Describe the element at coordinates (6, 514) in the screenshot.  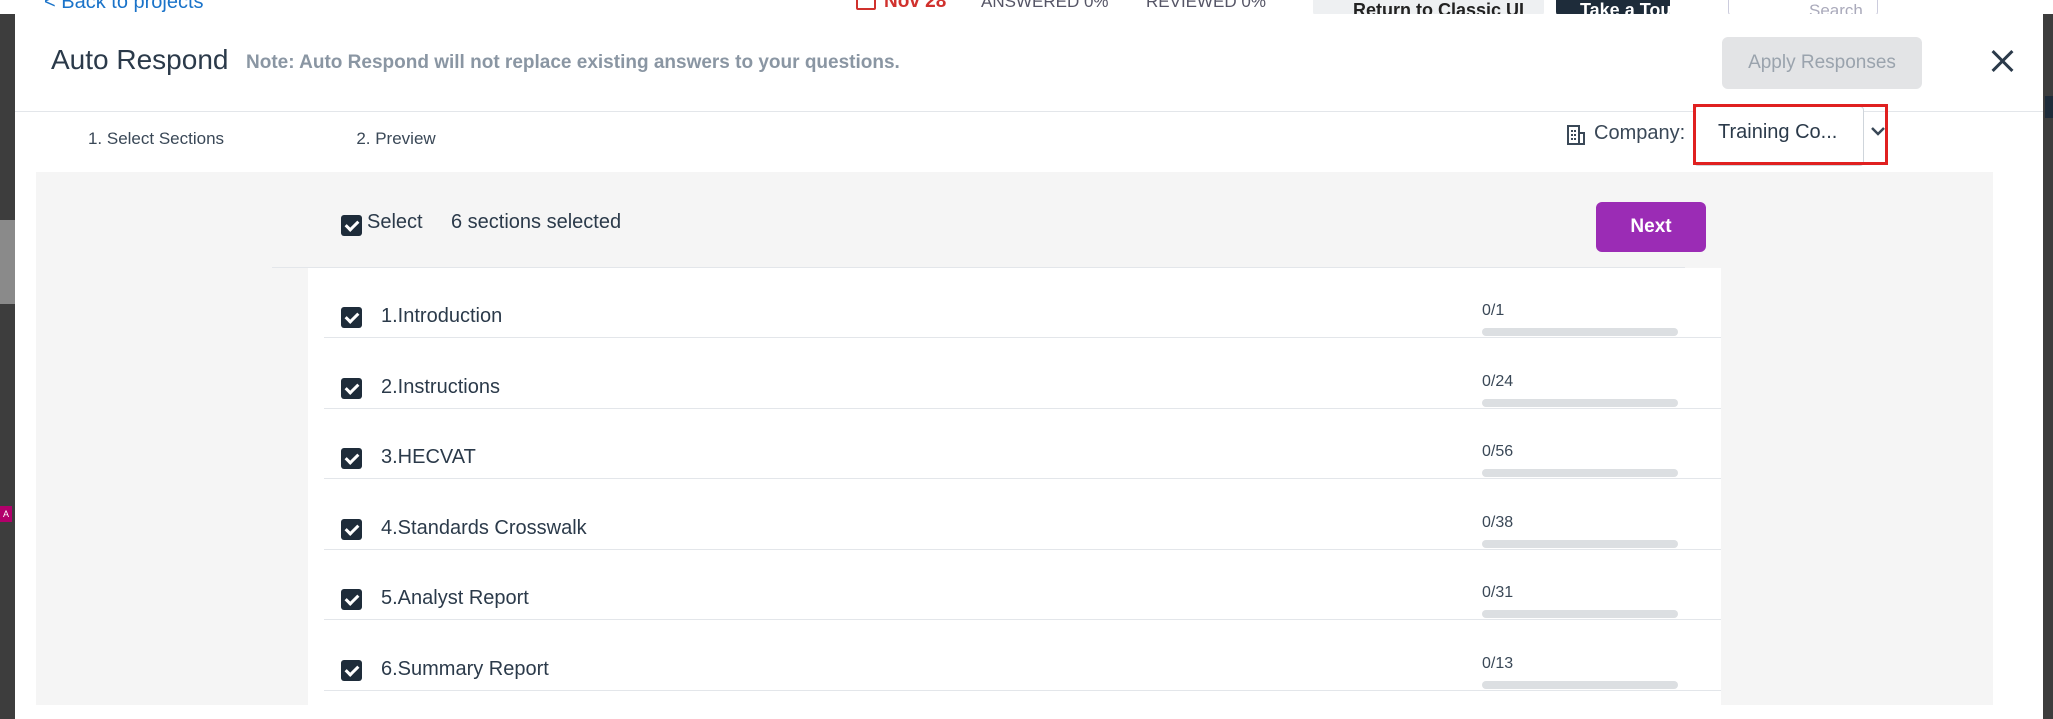
I see `side-badge: A` at that location.